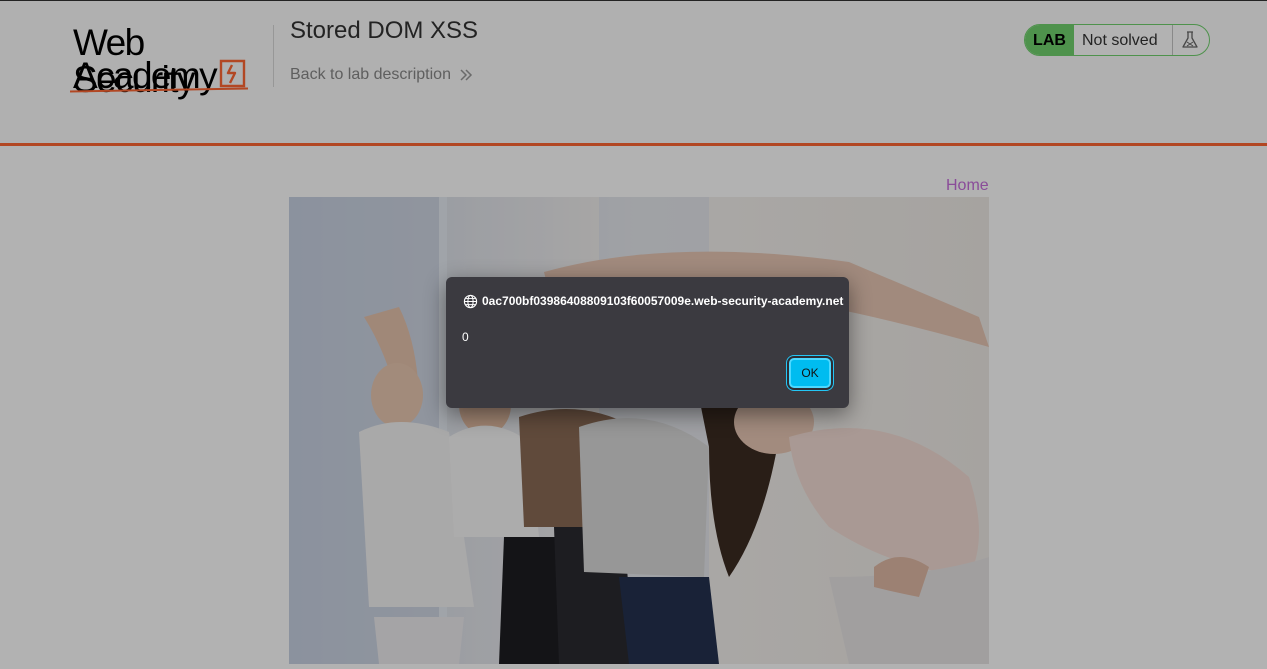 The image size is (1267, 669). I want to click on ok-button: OK, so click(810, 373).